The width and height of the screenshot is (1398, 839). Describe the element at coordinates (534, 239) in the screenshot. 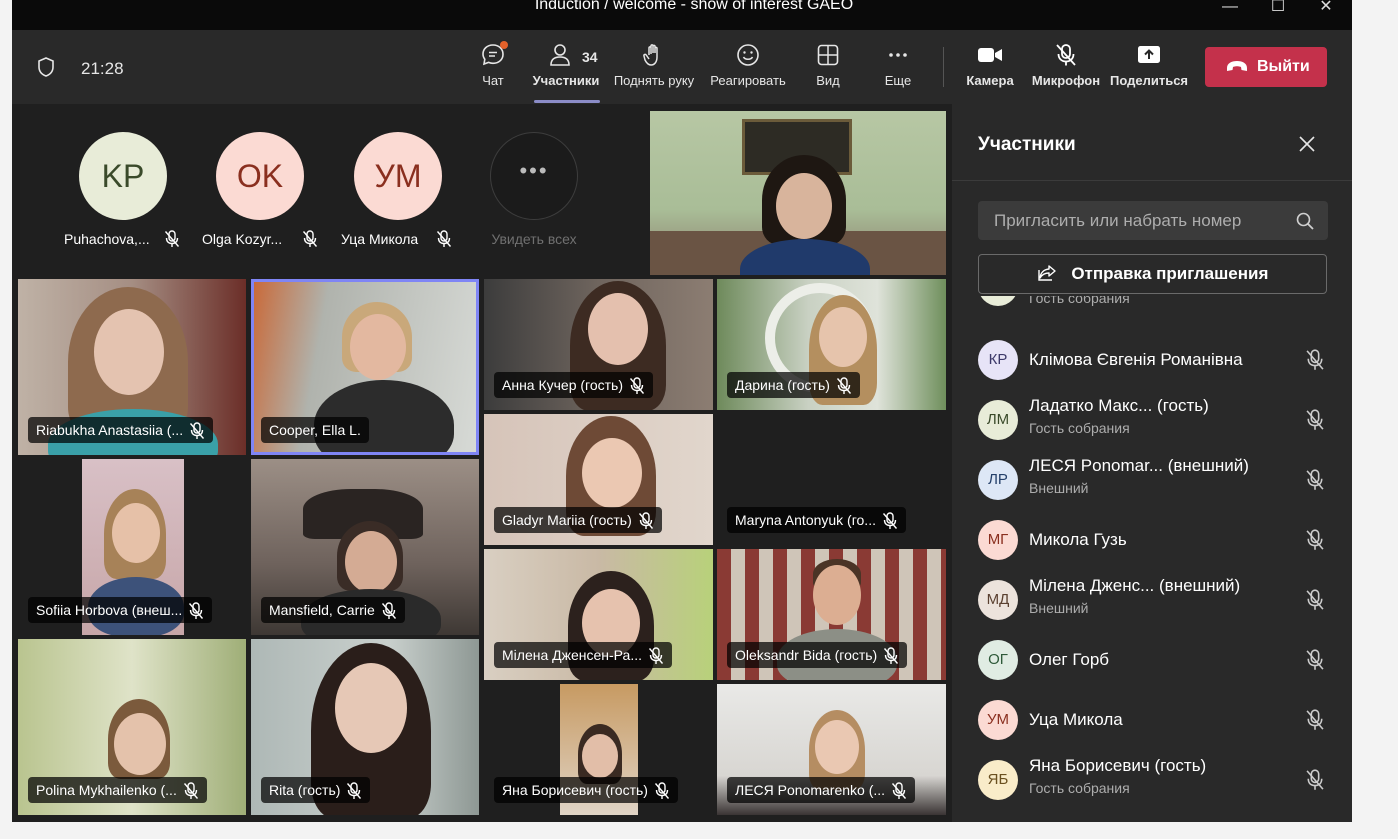

I see `see-all-label: Увидеть всех` at that location.